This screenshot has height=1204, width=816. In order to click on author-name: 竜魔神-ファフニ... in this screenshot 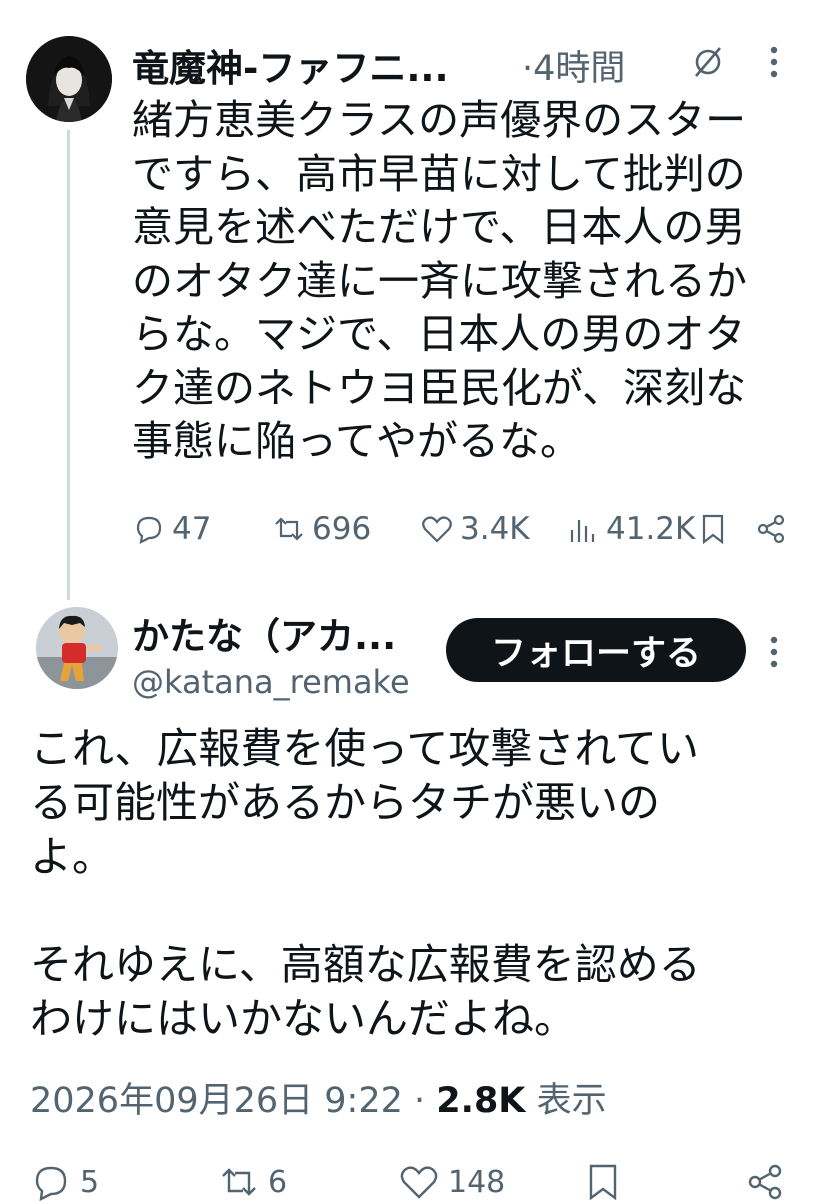, I will do `click(290, 65)`.